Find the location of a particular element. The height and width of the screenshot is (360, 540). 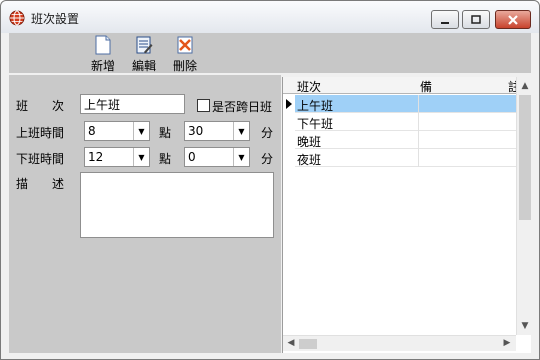

title-bar: 班次設置 is located at coordinates (270, 17).